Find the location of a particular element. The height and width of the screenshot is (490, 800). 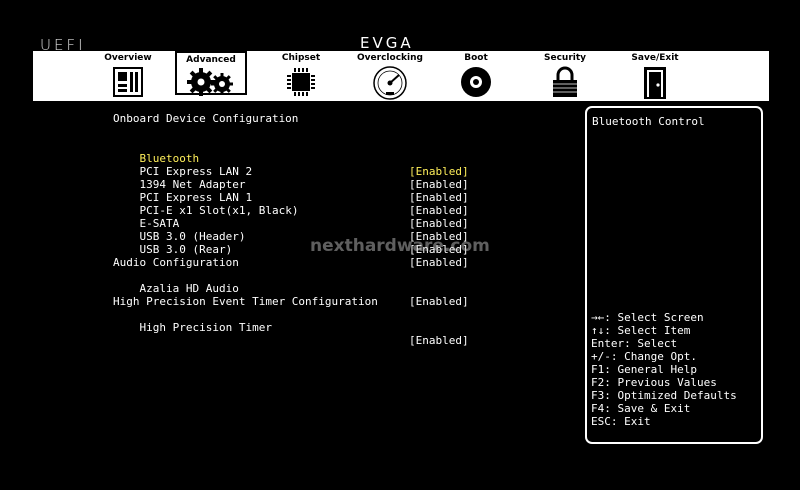

tab-label: Security is located at coordinates (565, 58).